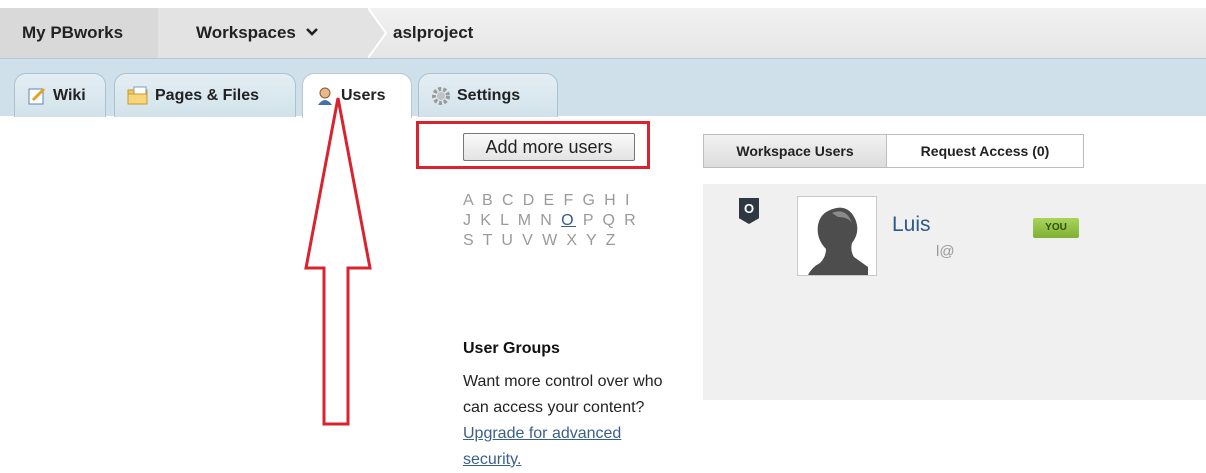 The height and width of the screenshot is (473, 1206). I want to click on tab-pages-files: Pages & Files, so click(205, 95).